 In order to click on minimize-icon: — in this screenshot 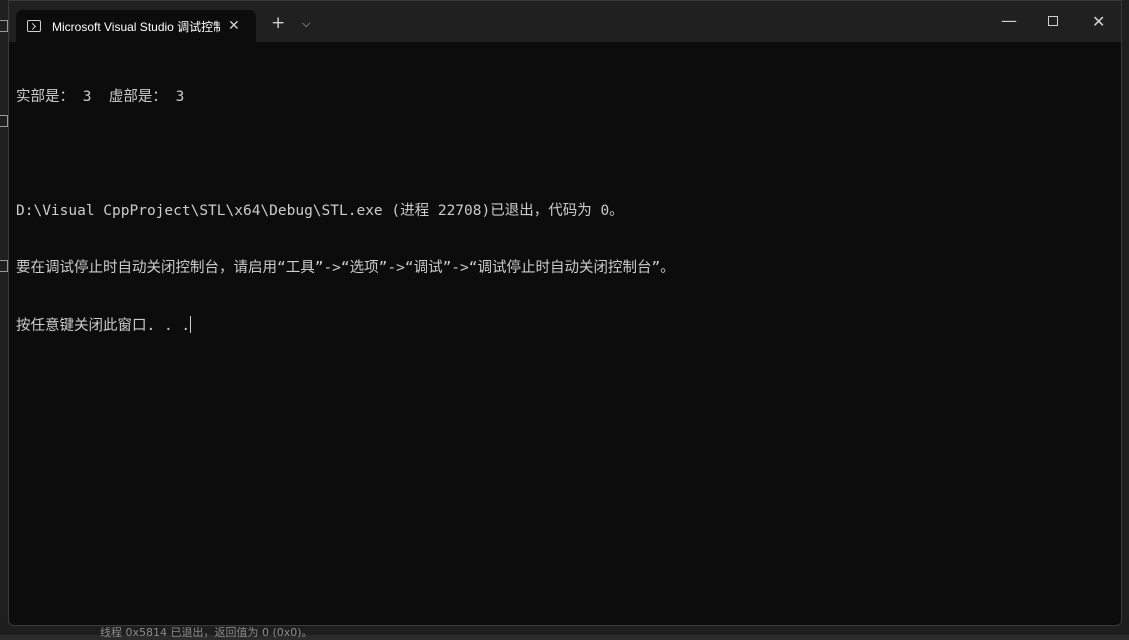, I will do `click(1009, 20)`.